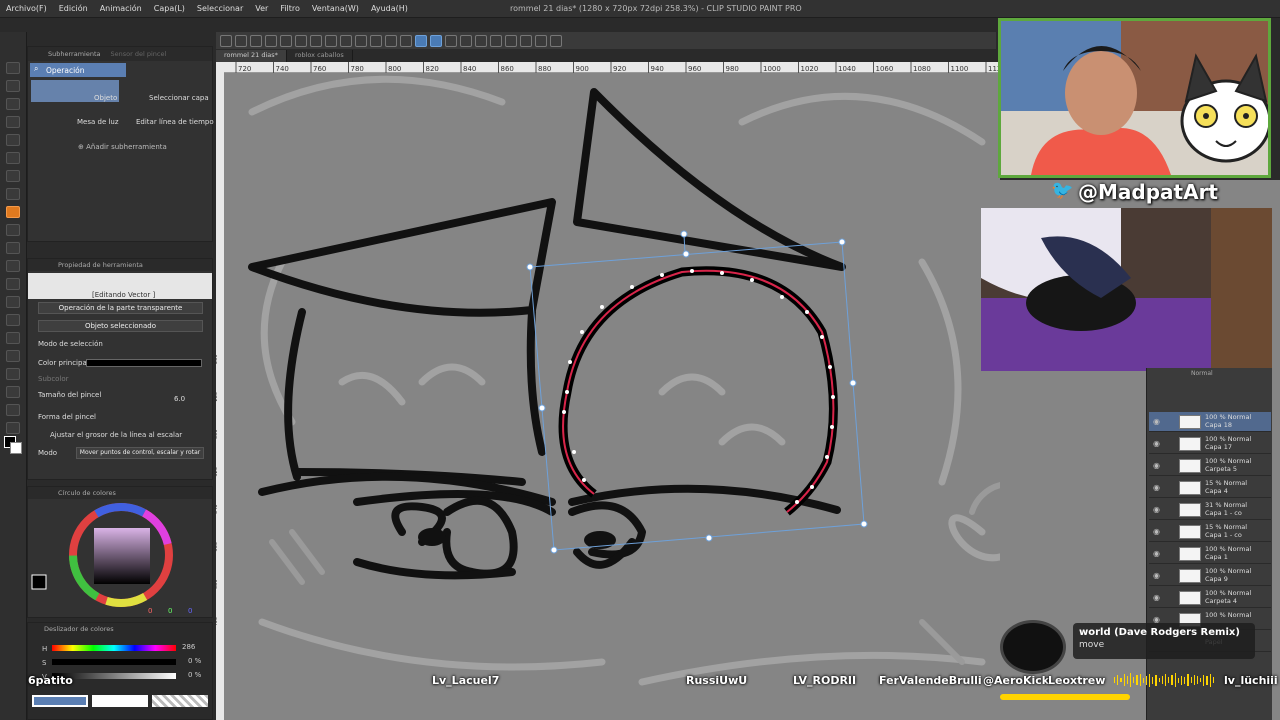  Describe the element at coordinates (179, 98) in the screenshot. I see `subtool-select-layer: Seleccionar capa` at that location.